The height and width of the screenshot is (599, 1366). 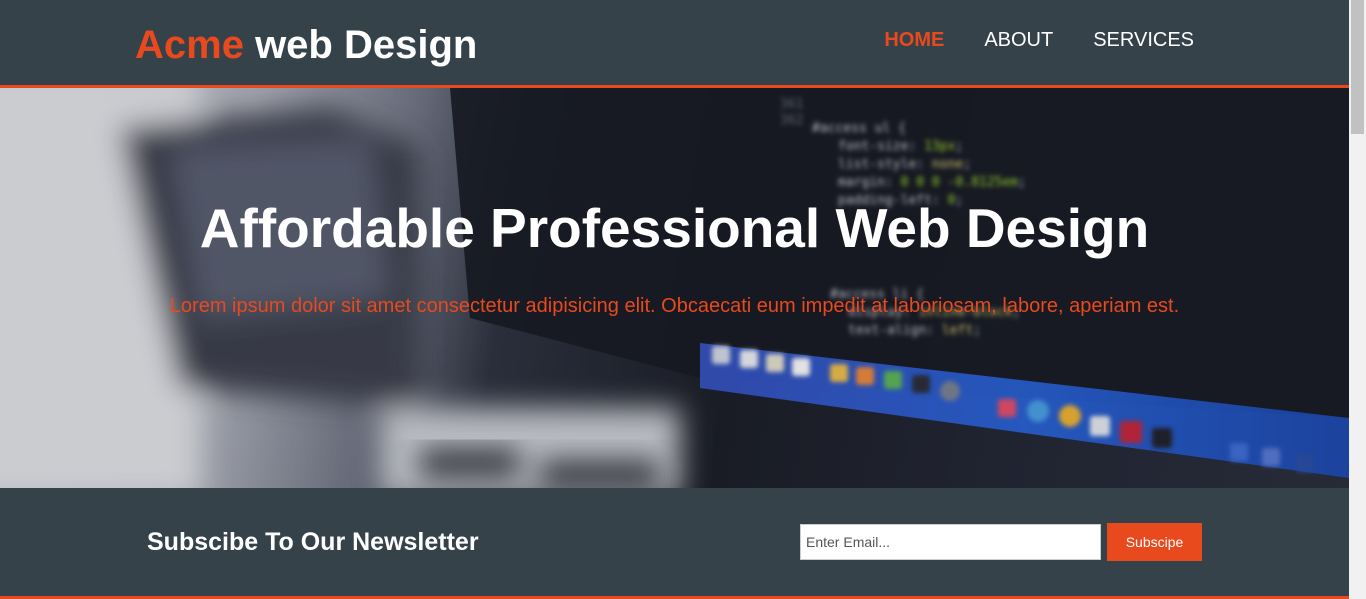 I want to click on site-logo: Acme web Design, so click(x=306, y=45).